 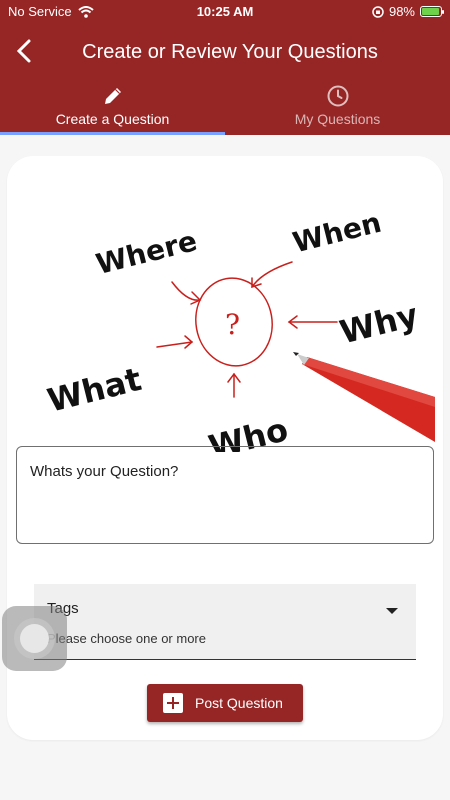 What do you see at coordinates (230, 52) in the screenshot?
I see `page-title: Create or Review Your Questions` at bounding box center [230, 52].